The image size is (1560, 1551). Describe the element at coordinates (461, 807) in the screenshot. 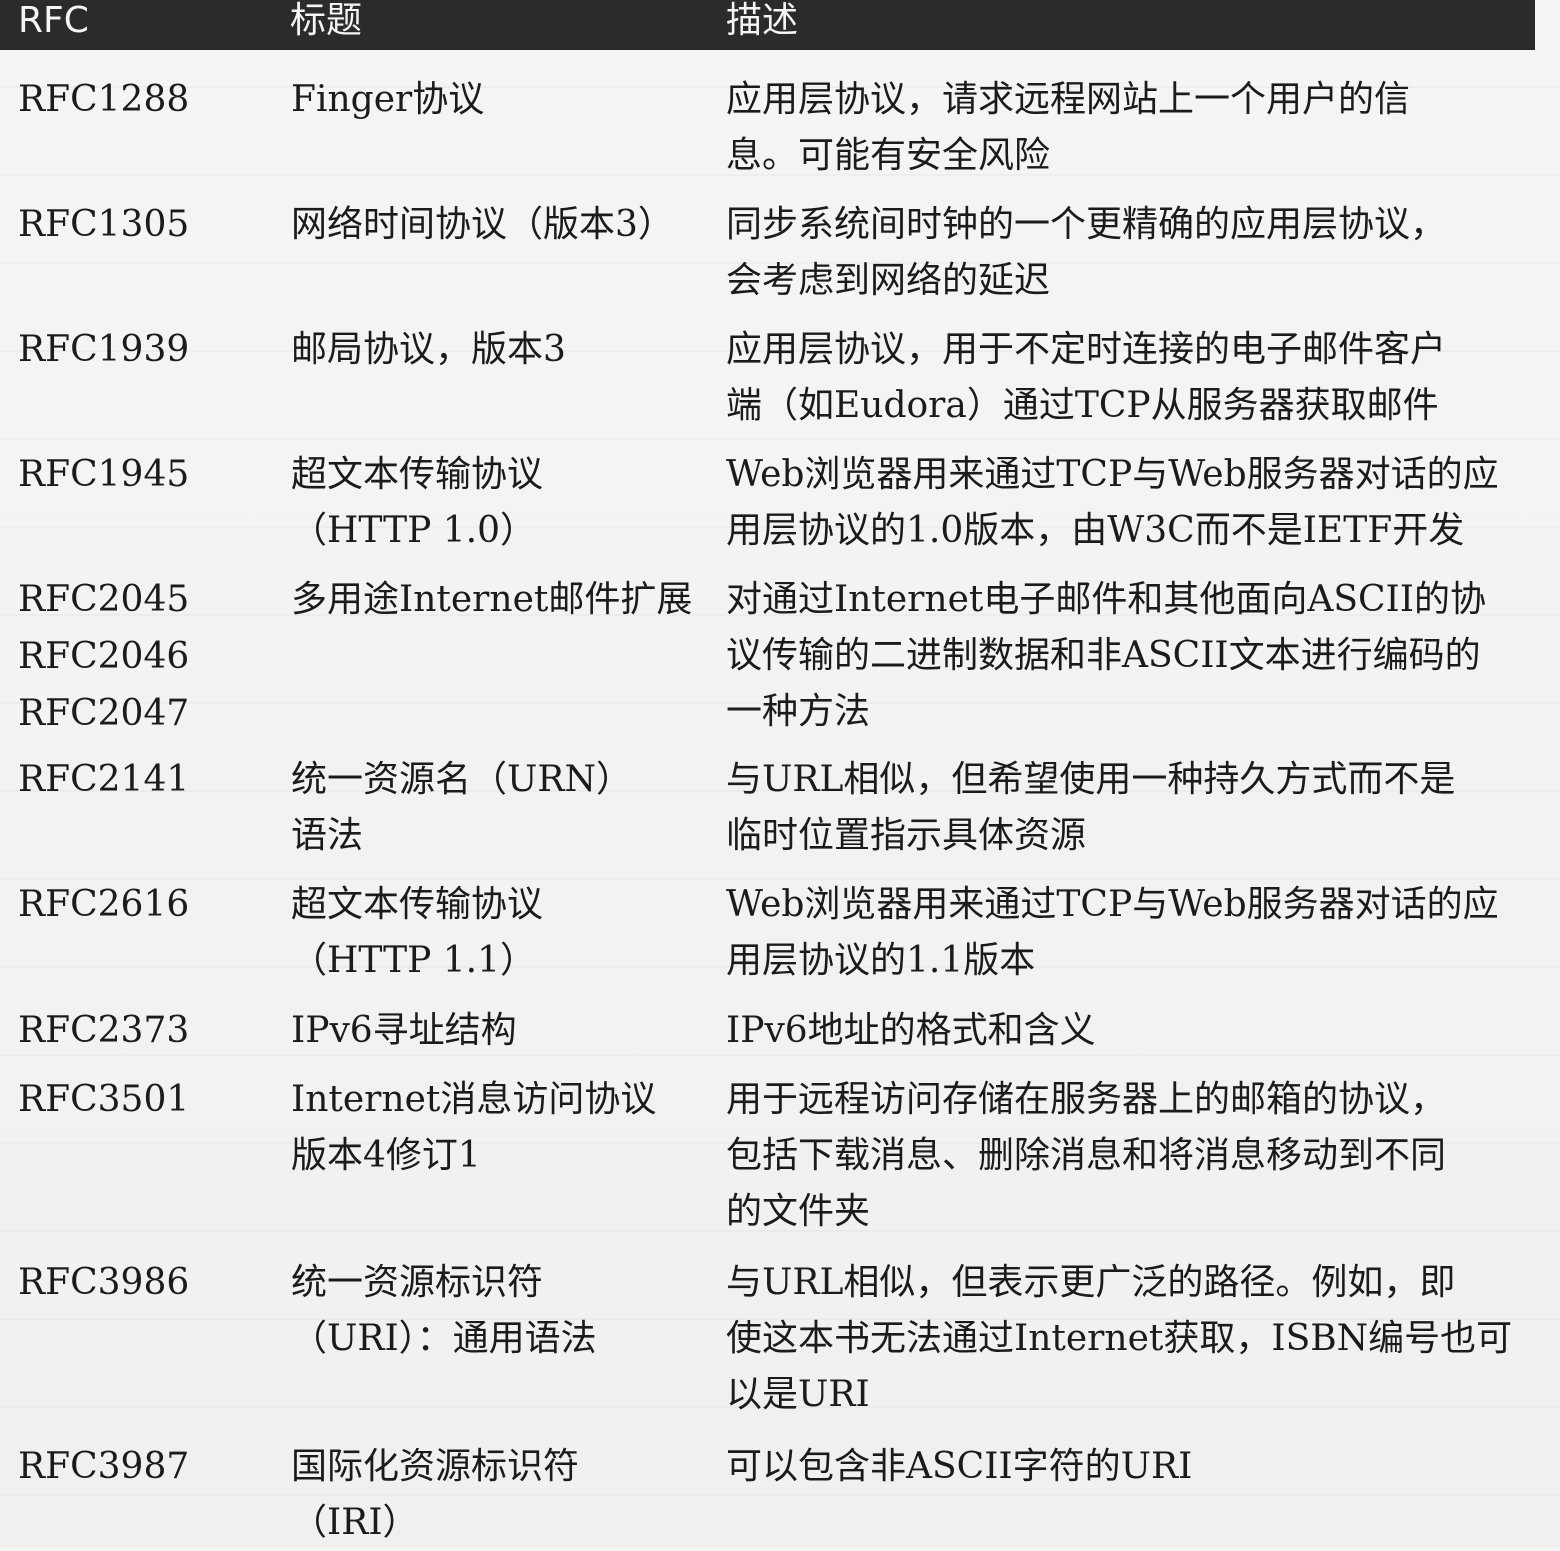

I see `rfc-title-cell: 统一资源名（URN） 语法` at that location.